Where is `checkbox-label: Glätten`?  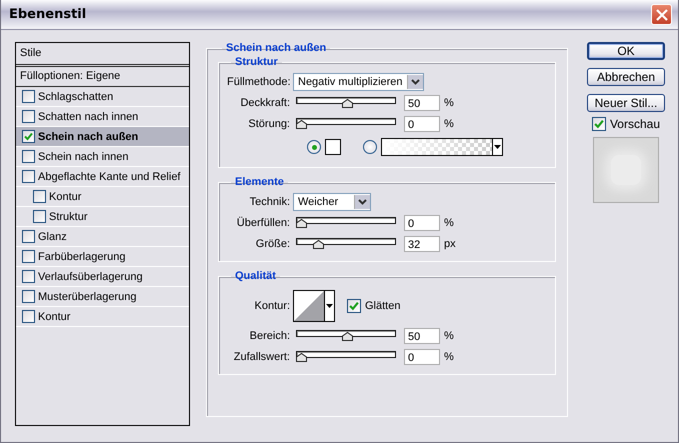
checkbox-label: Glätten is located at coordinates (382, 306).